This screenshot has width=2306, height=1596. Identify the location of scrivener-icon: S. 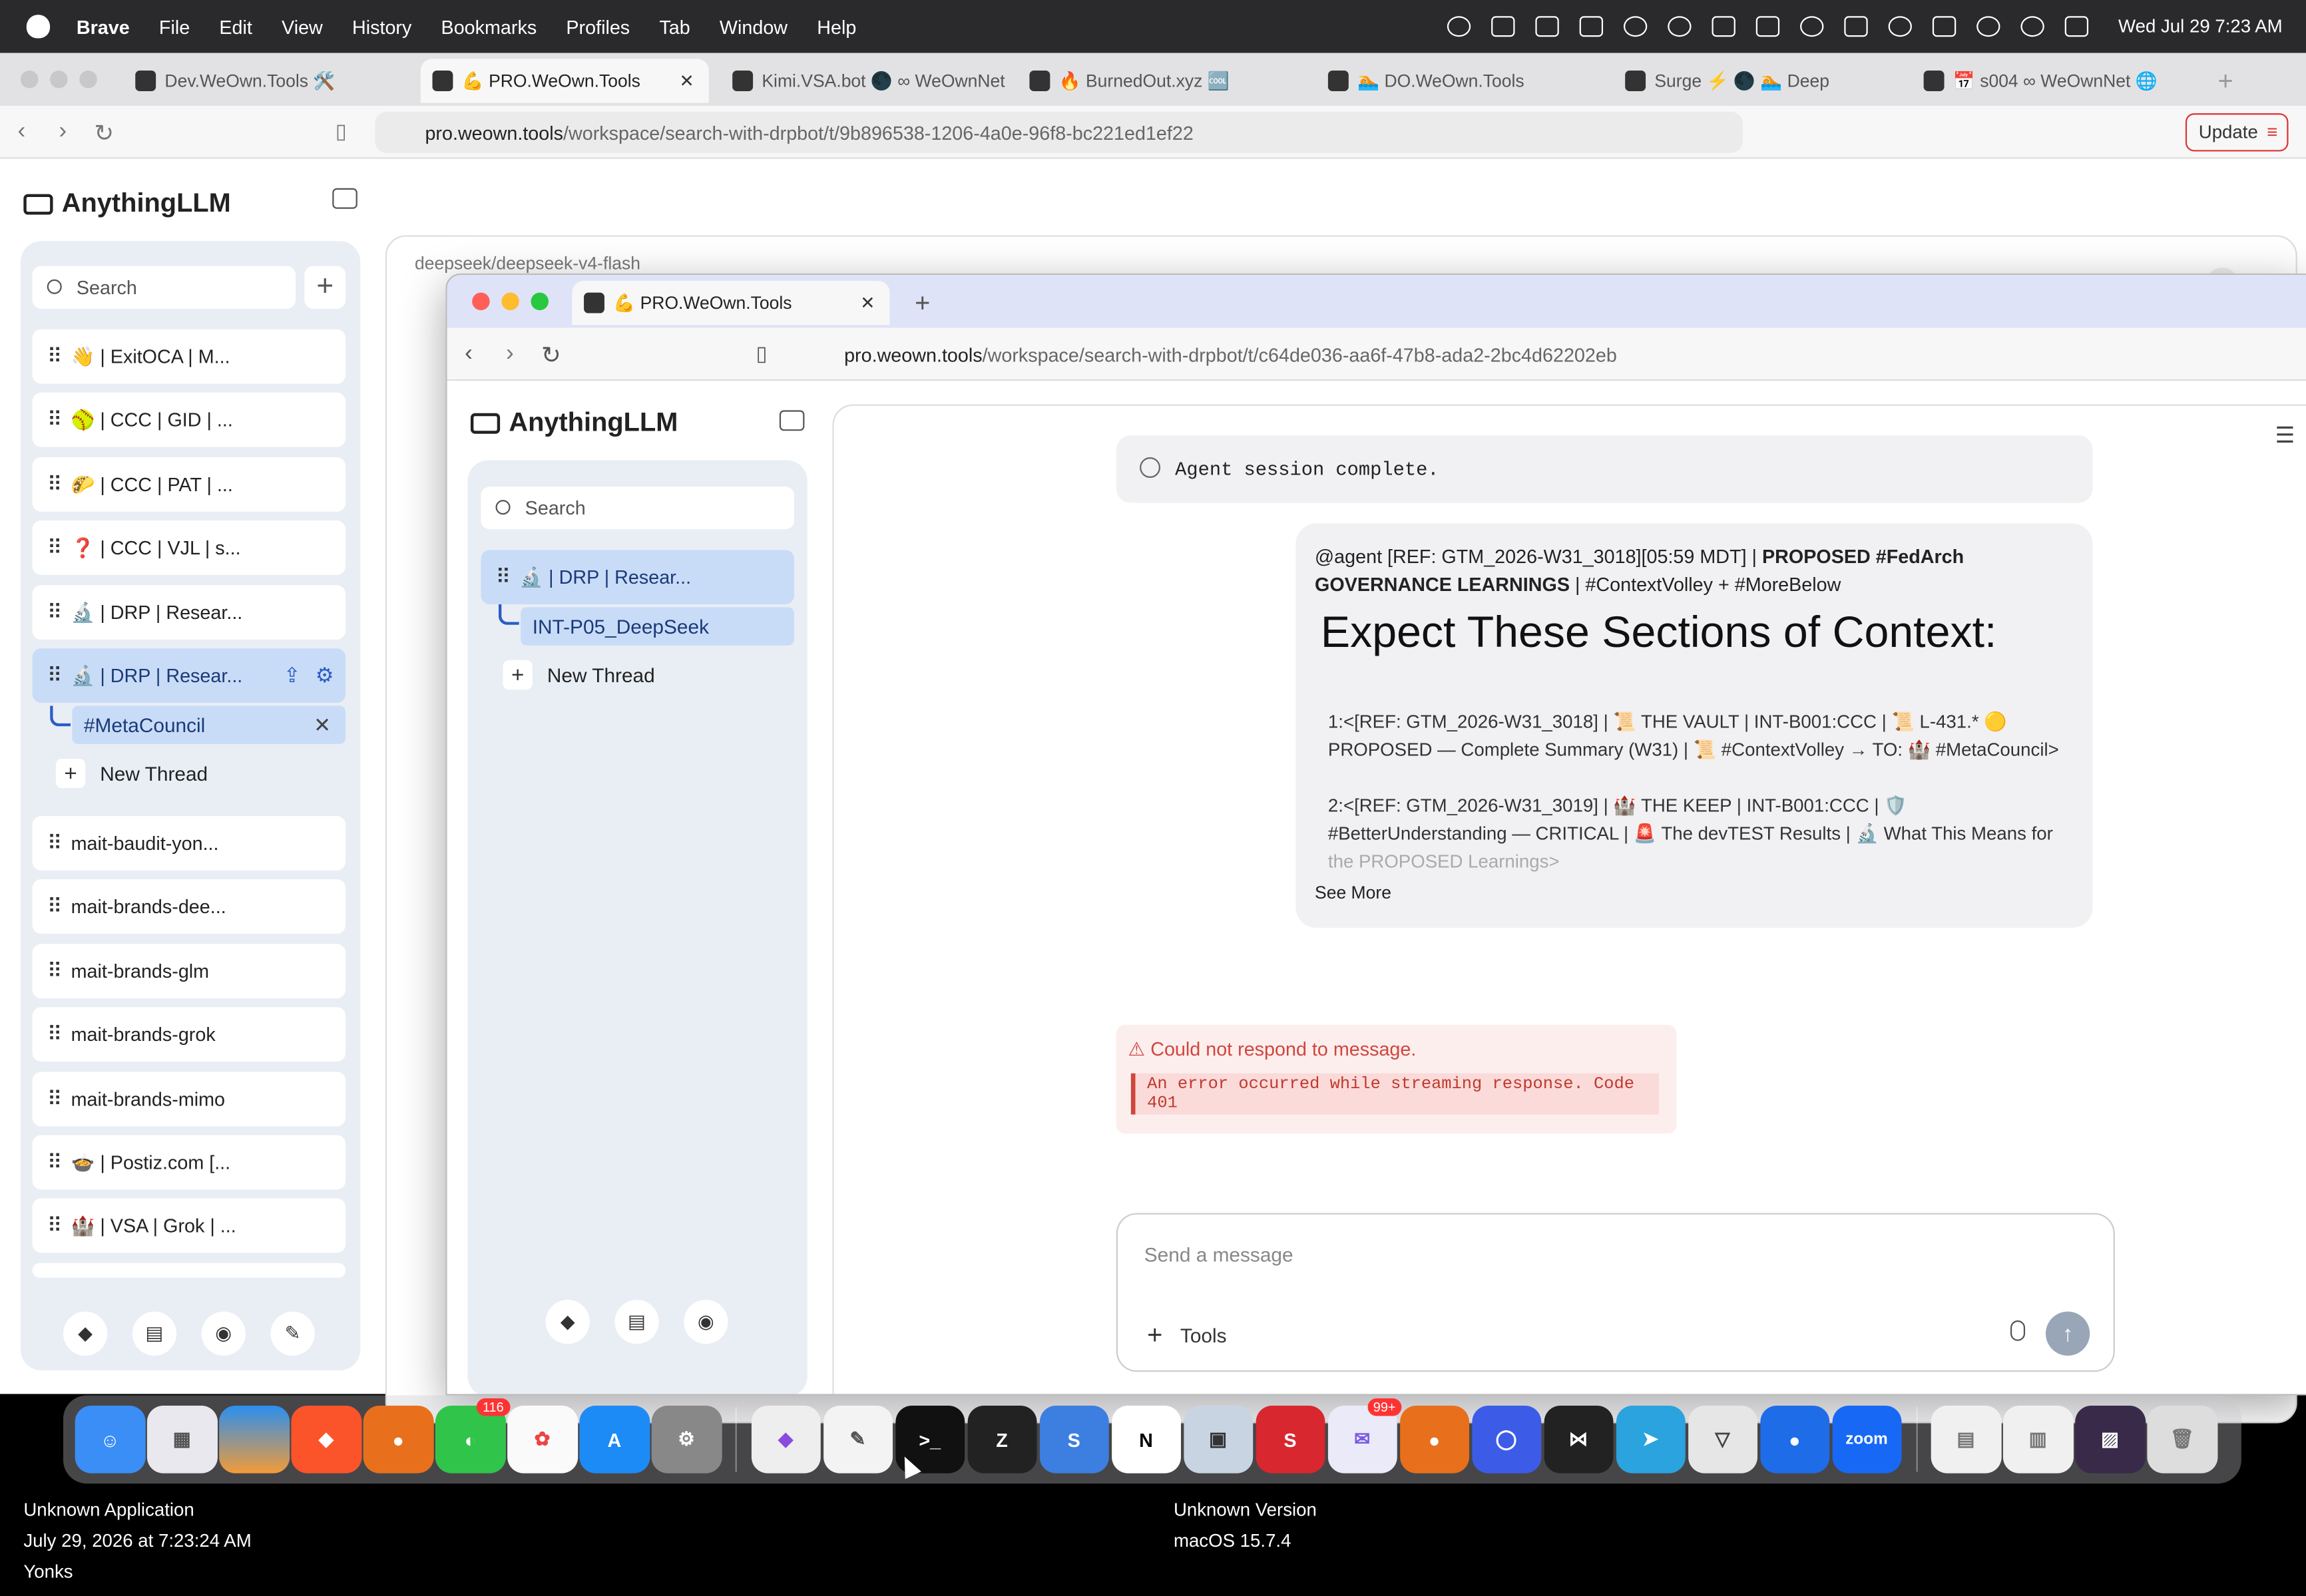
(1074, 1439).